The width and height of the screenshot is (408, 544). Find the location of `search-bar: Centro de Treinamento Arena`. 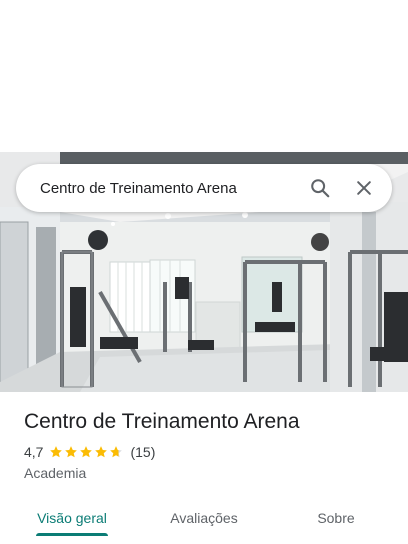

search-bar: Centro de Treinamento Arena is located at coordinates (204, 188).